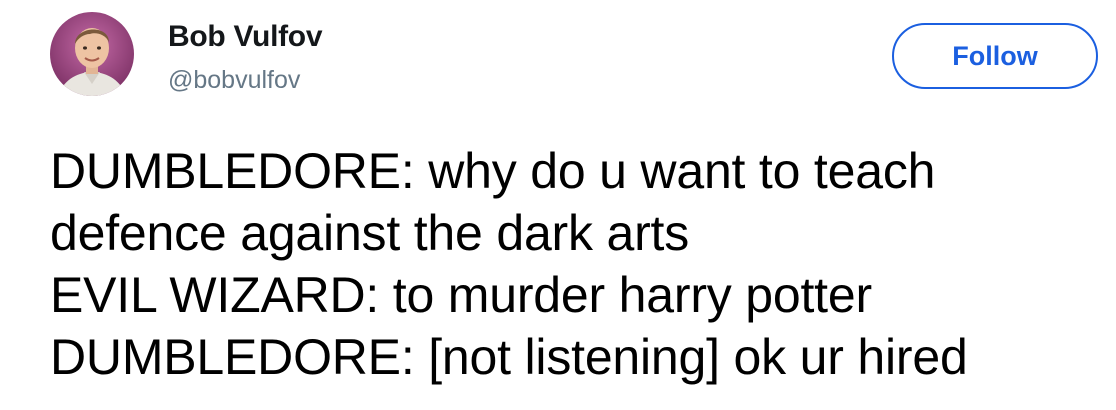  Describe the element at coordinates (245, 37) in the screenshot. I see `author-display-name: Bob Vulfov` at that location.